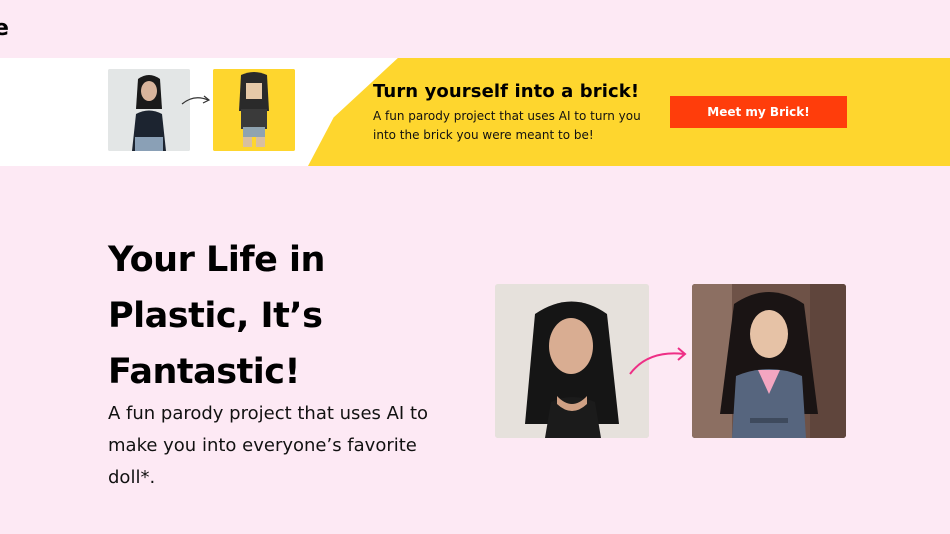  I want to click on banner-original-photo, so click(149, 110).